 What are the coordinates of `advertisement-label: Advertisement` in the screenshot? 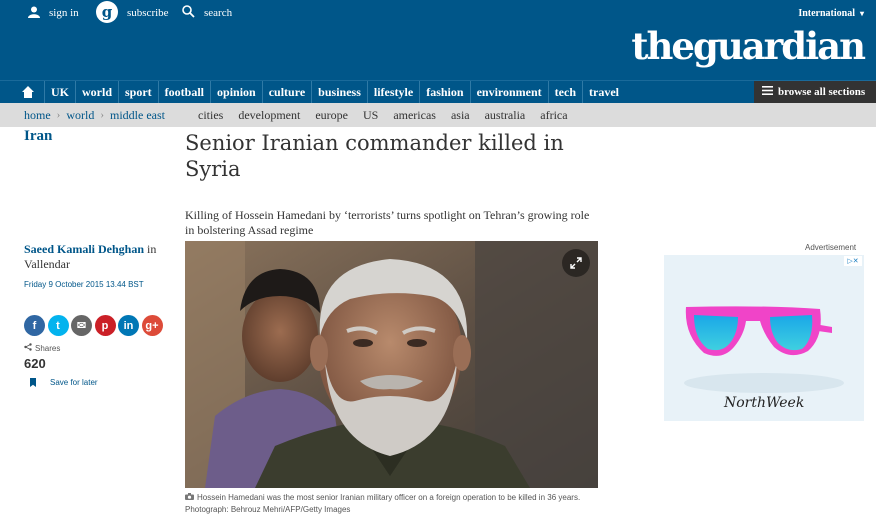 It's located at (831, 247).